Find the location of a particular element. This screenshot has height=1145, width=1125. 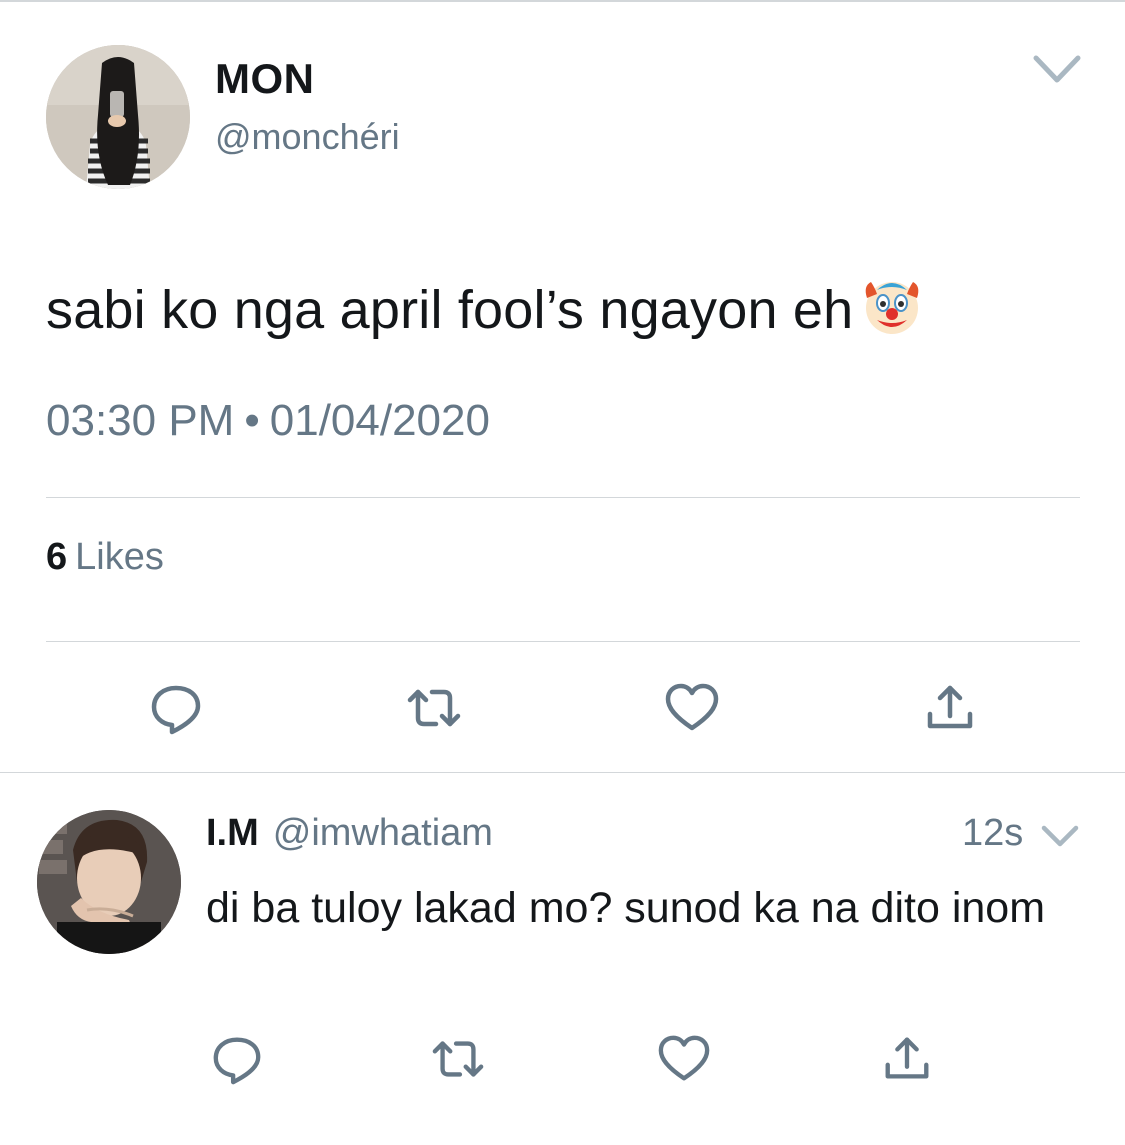

author-name: MON is located at coordinates (265, 79).